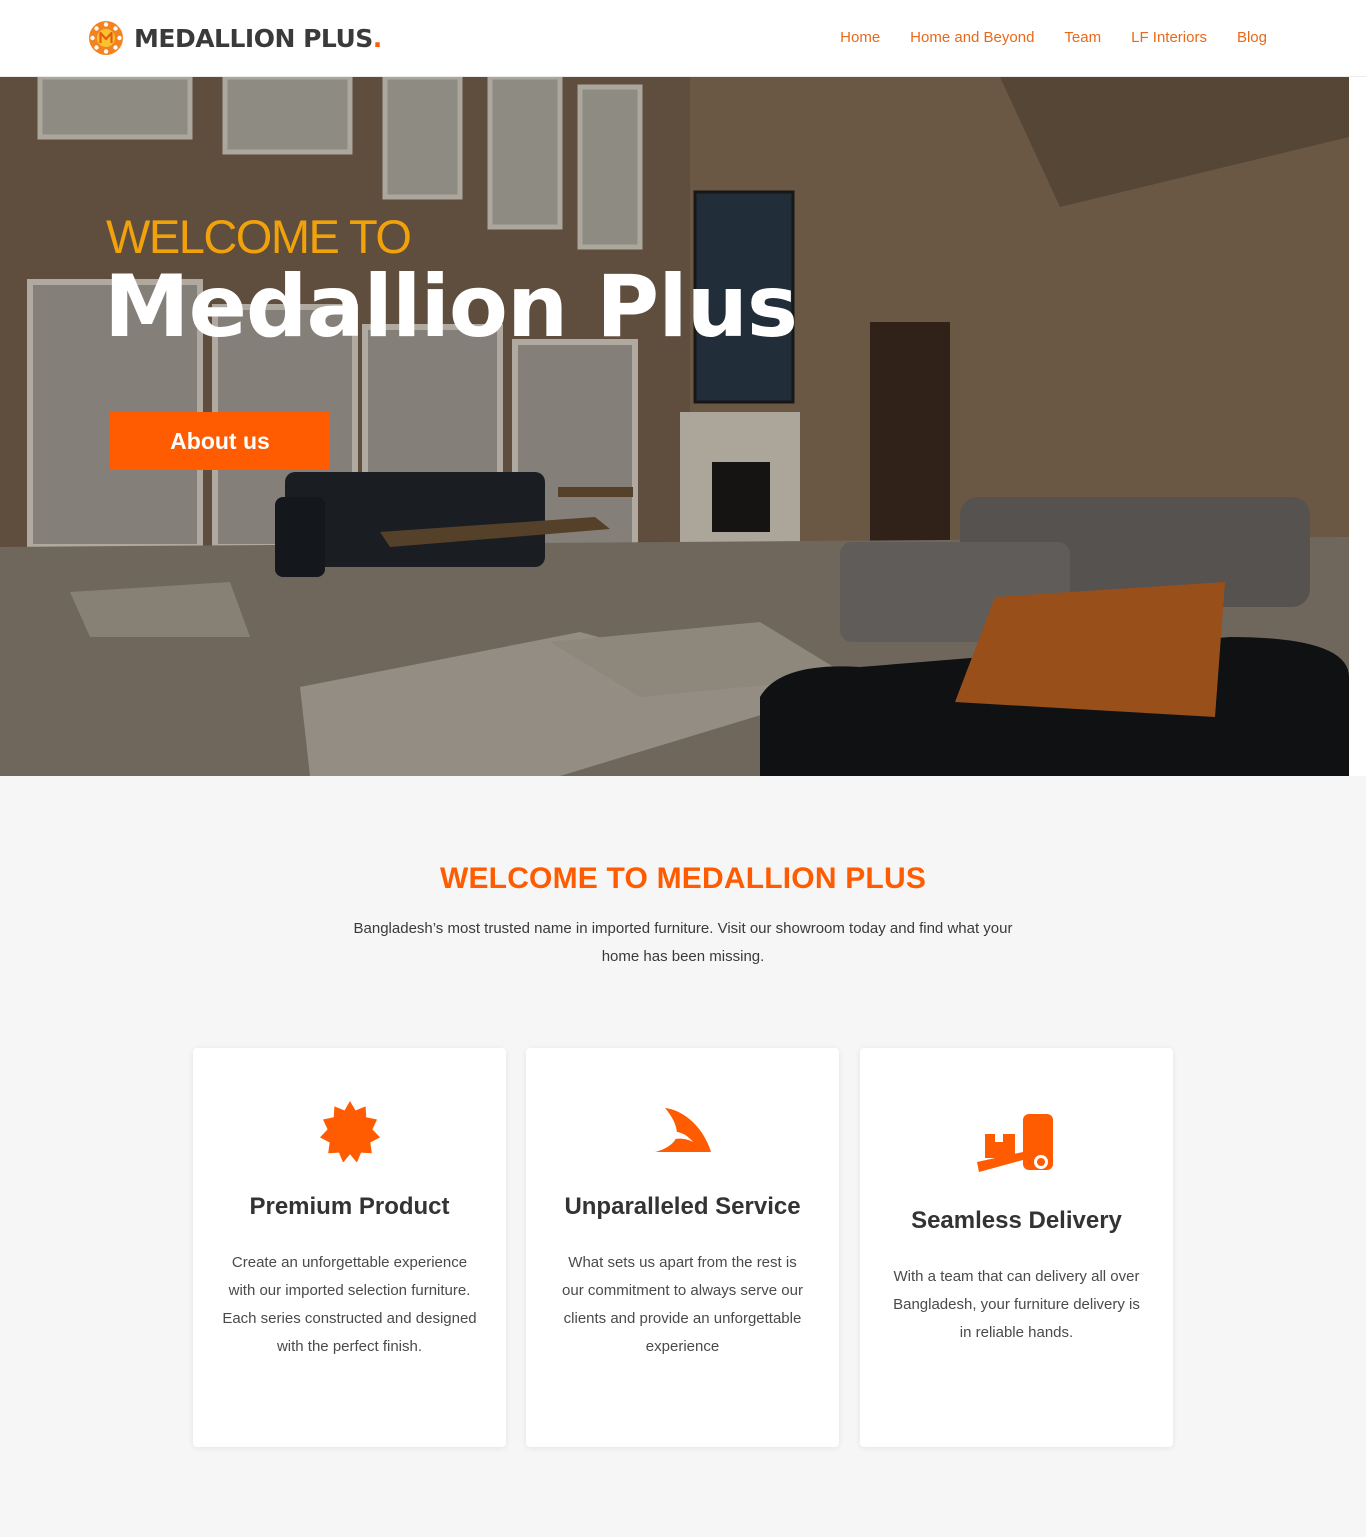 The image size is (1366, 1537). I want to click on nav-team: Team, so click(1082, 37).